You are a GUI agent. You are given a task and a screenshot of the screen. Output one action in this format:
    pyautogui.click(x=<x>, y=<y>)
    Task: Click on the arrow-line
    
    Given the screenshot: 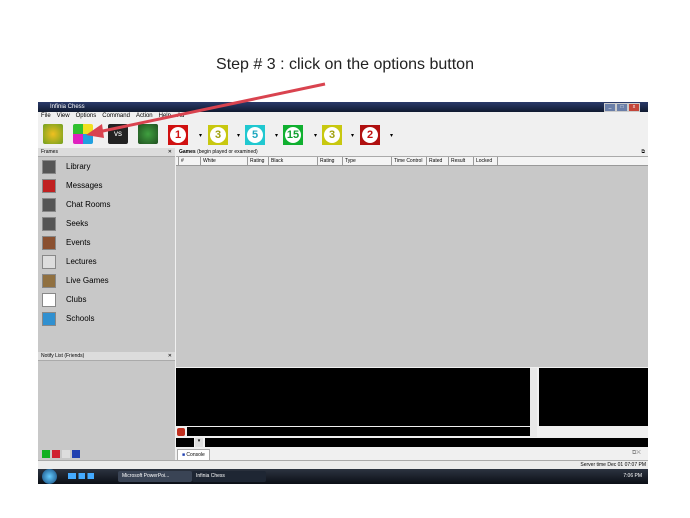 What is the action you would take?
    pyautogui.click(x=211, y=108)
    